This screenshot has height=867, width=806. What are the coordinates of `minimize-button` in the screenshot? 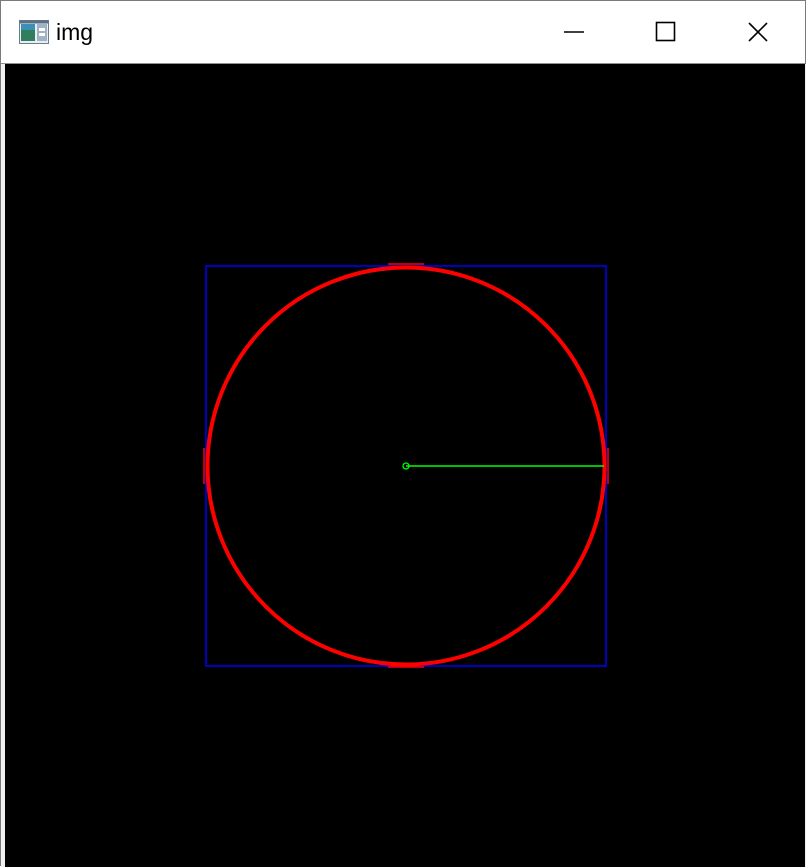 It's located at (574, 32).